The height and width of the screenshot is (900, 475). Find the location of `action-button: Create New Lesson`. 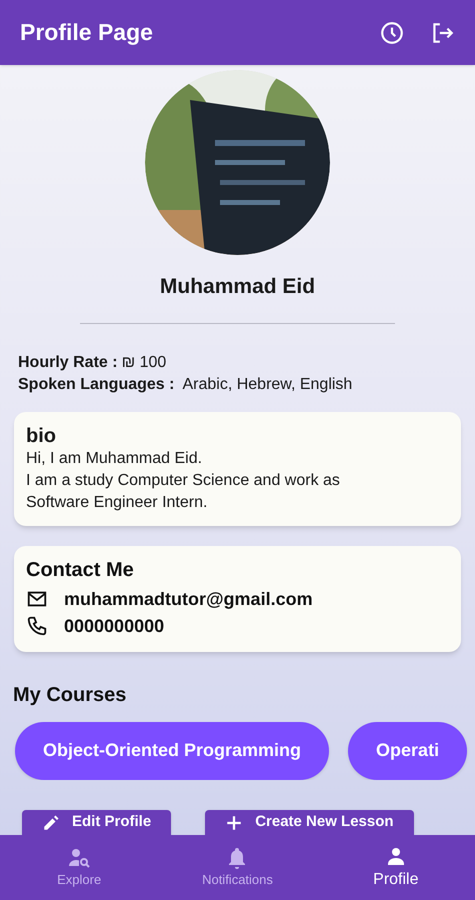

action-button: Create New Lesson is located at coordinates (309, 823).